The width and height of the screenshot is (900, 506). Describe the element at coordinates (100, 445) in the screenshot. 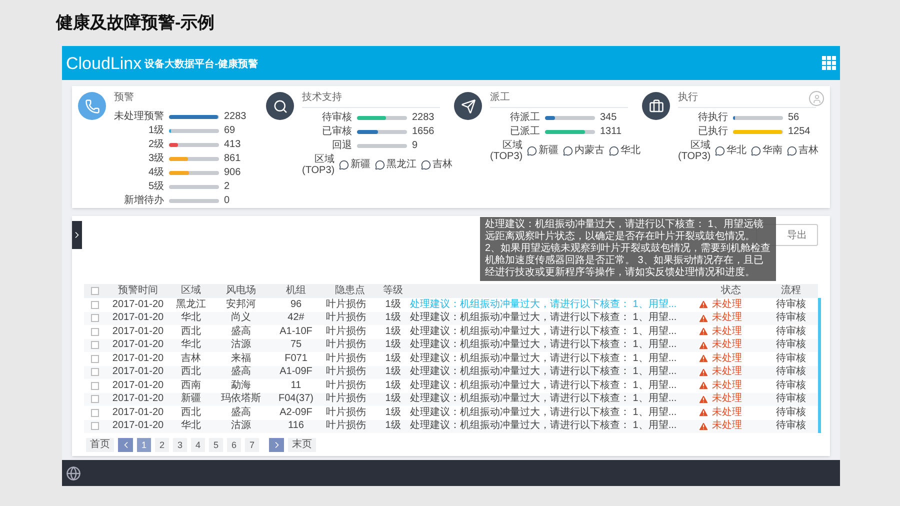

I see `first-page-button: 首页` at that location.